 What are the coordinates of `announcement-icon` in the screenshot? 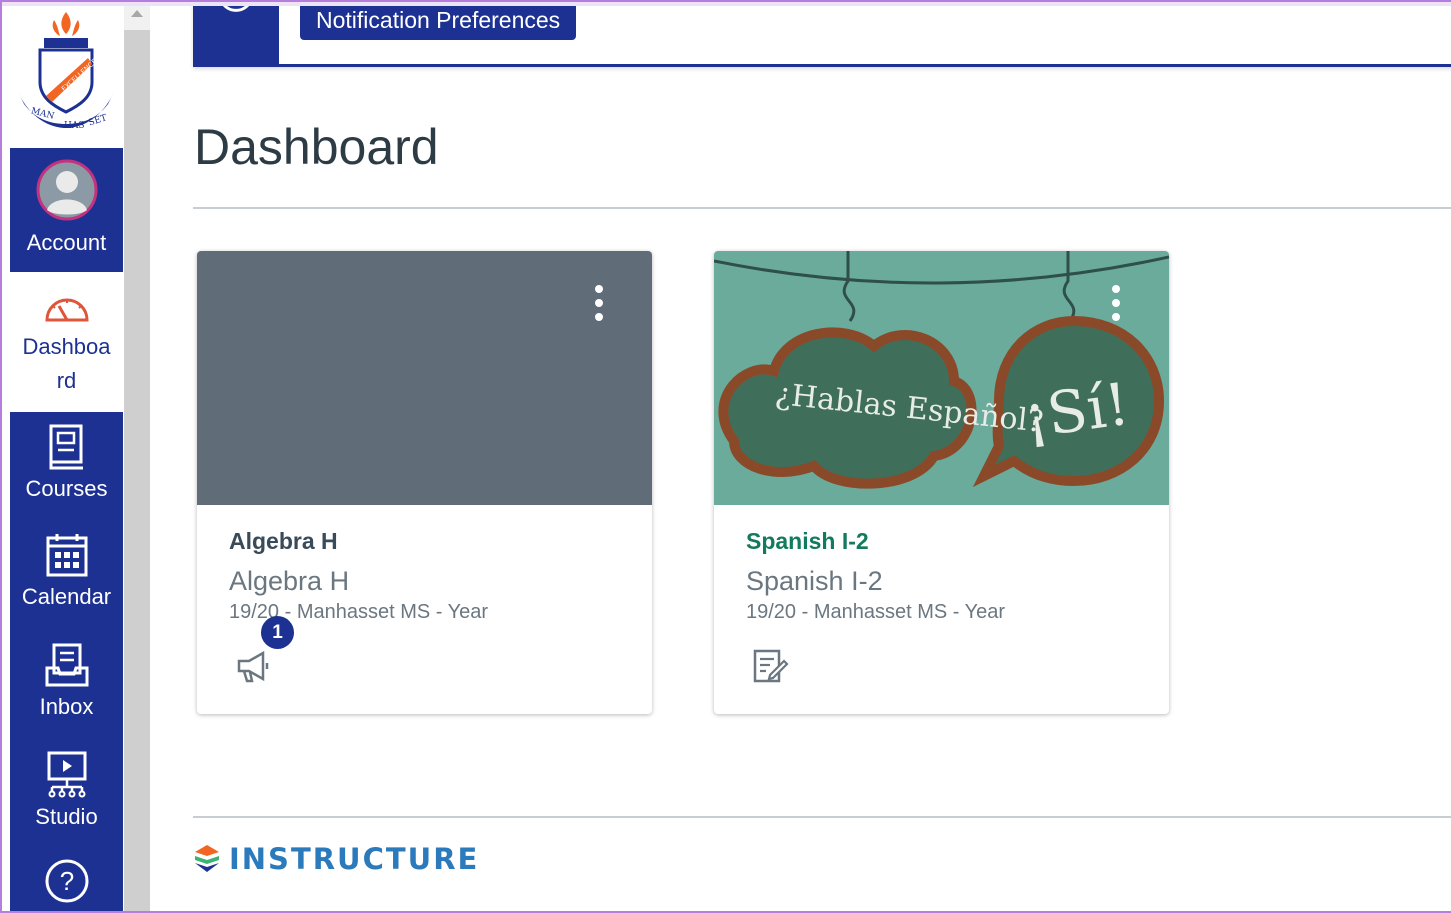 It's located at (253, 666).